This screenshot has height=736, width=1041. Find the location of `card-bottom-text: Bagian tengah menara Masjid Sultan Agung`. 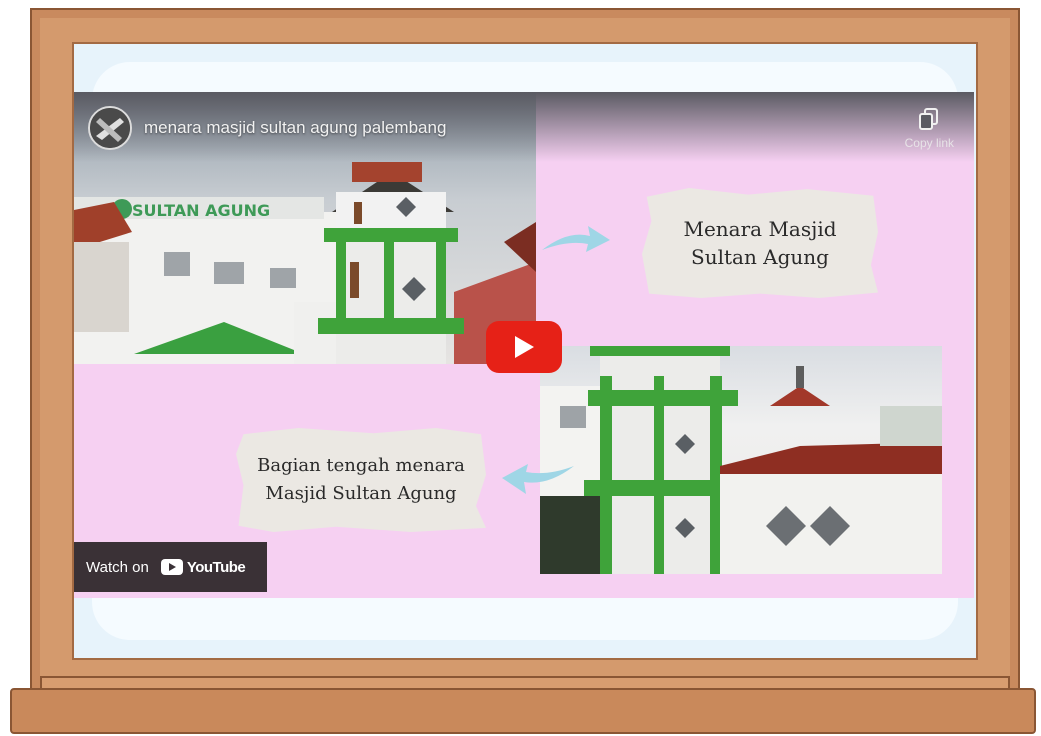

card-bottom-text: Bagian tengah menara Masjid Sultan Agung is located at coordinates (361, 479).